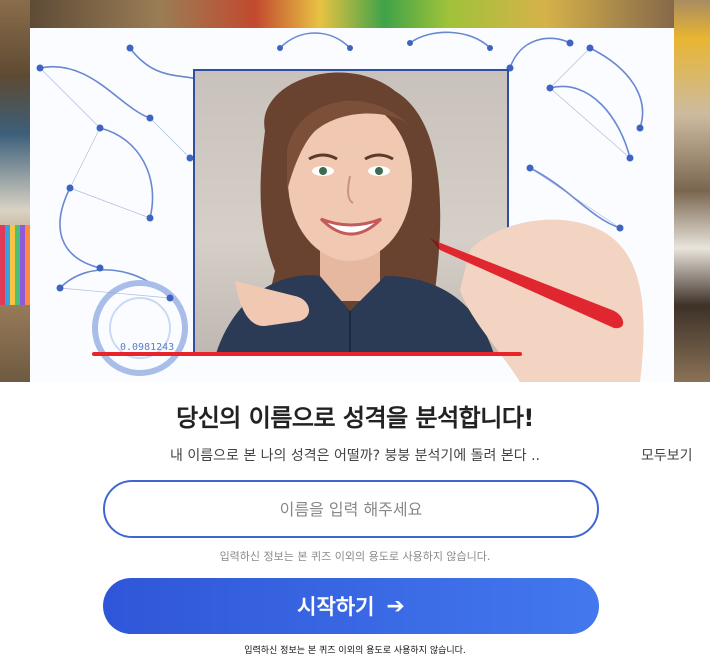  I want to click on gauge-readout: 0.0981243, so click(147, 347).